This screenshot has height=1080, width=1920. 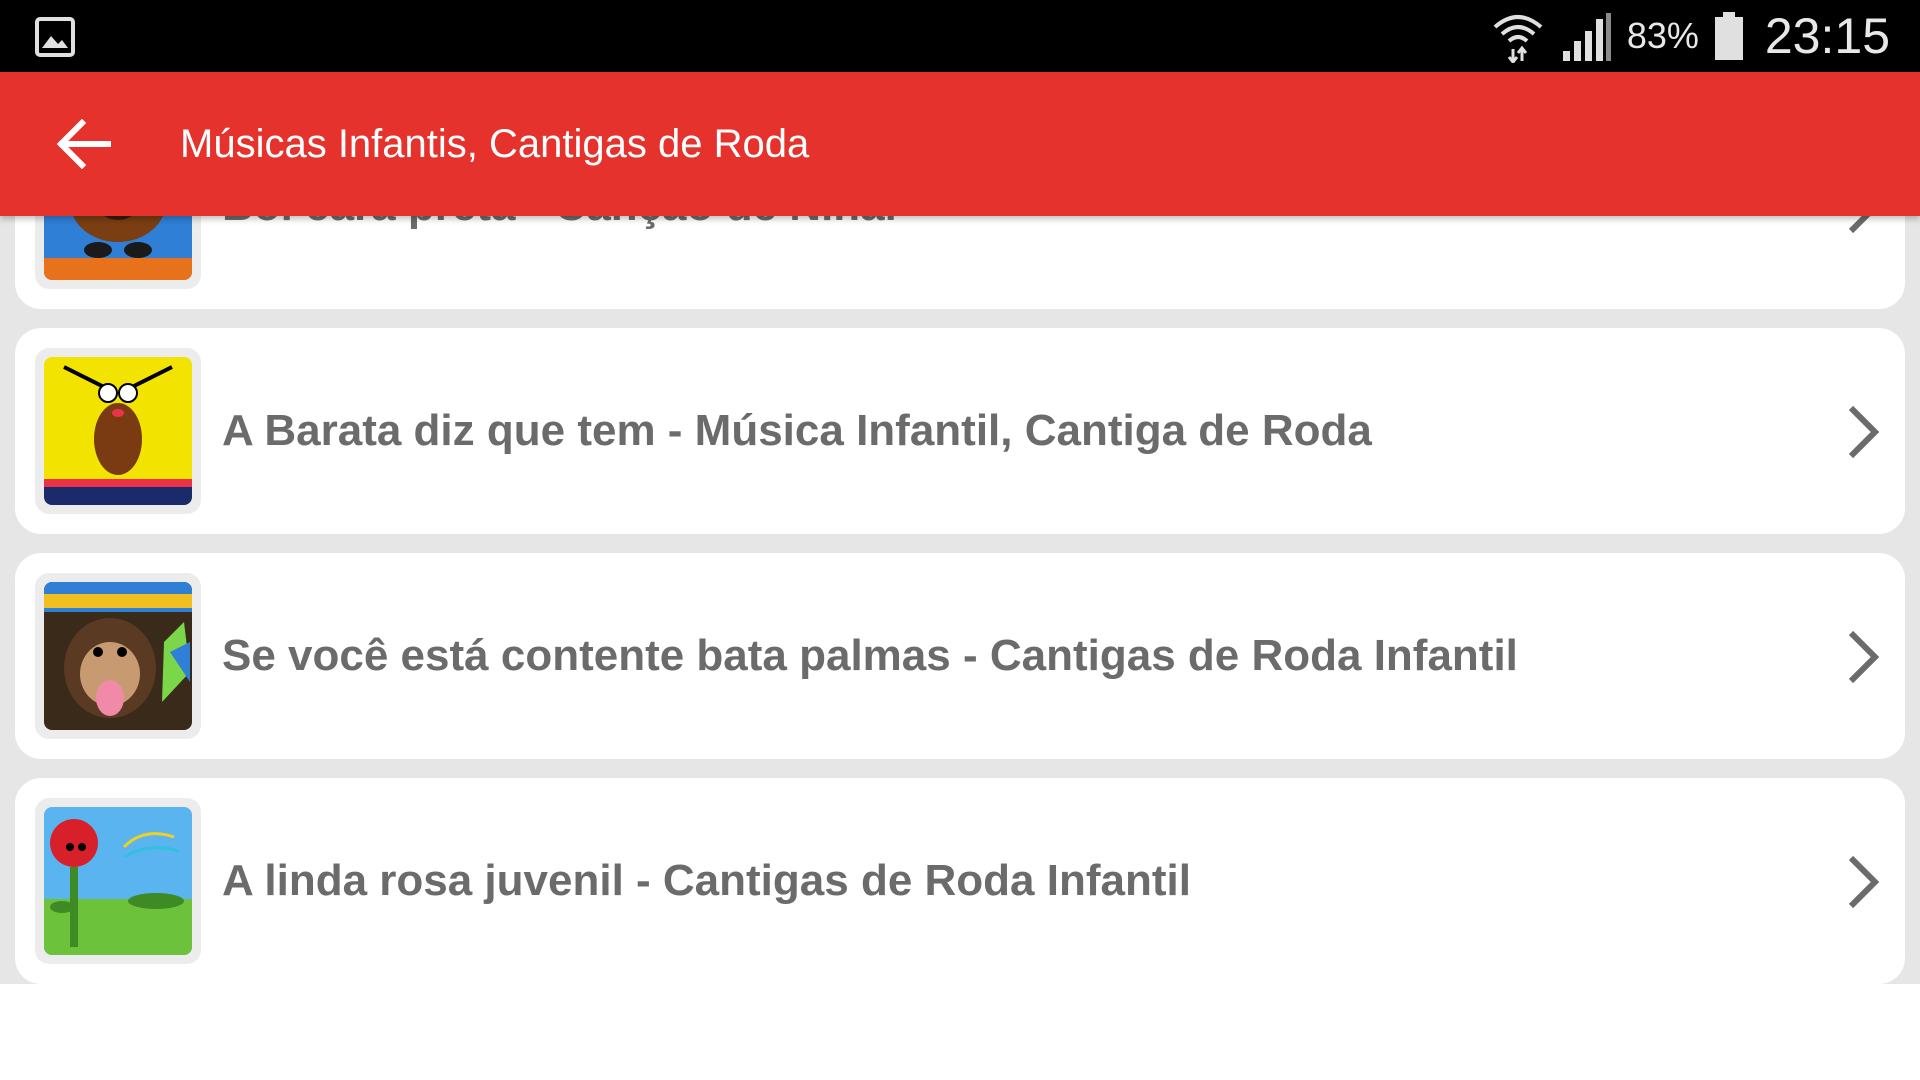 I want to click on gallery-icon, so click(x=55, y=37).